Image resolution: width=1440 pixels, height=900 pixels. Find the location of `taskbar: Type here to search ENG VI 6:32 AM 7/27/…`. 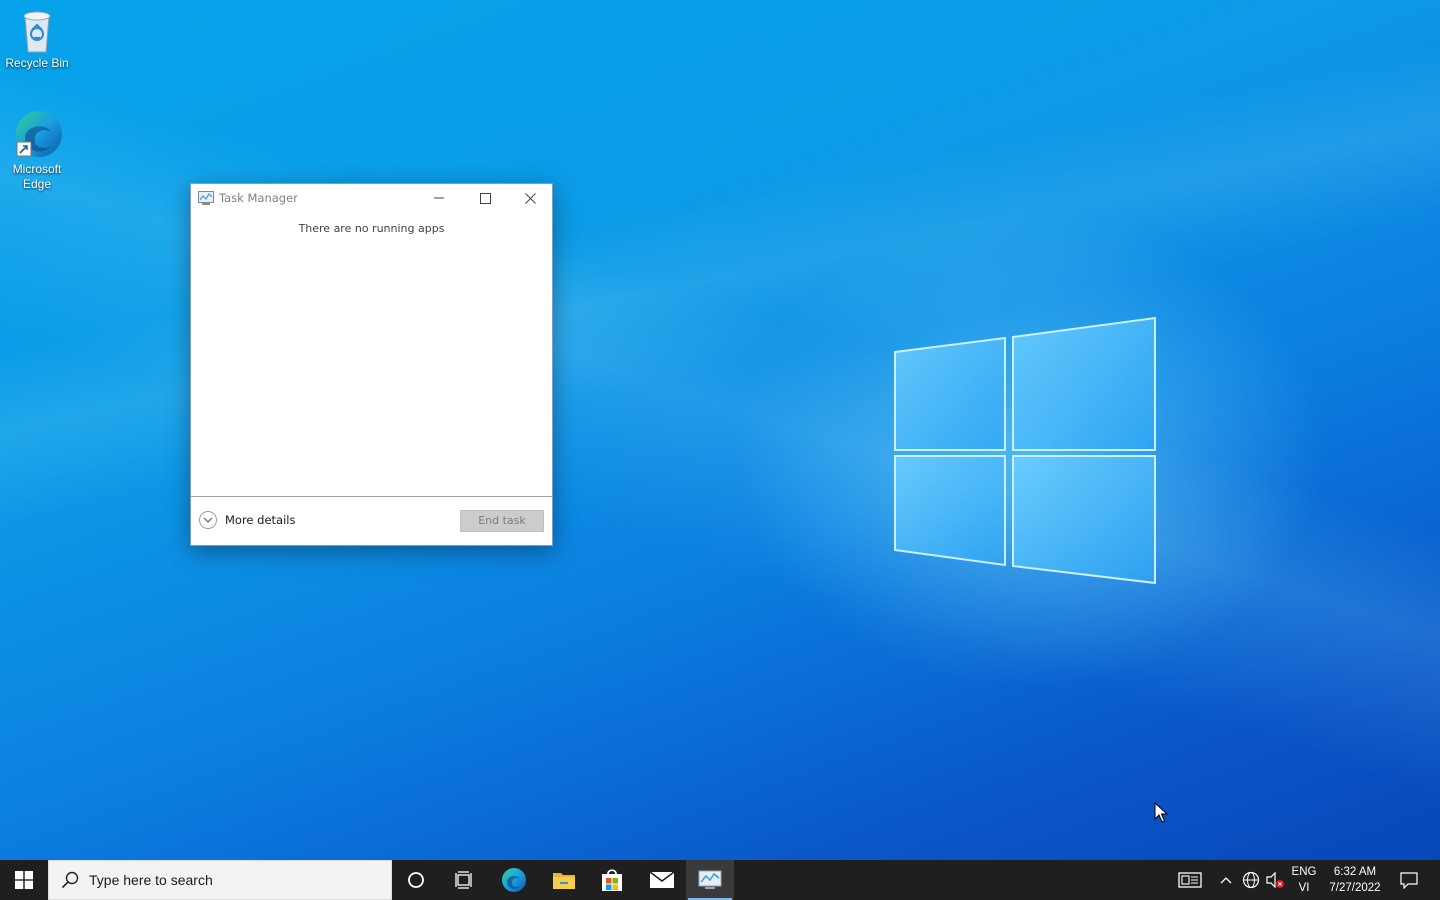

taskbar: Type here to search ENG VI 6:32 AM 7/27/… is located at coordinates (720, 880).